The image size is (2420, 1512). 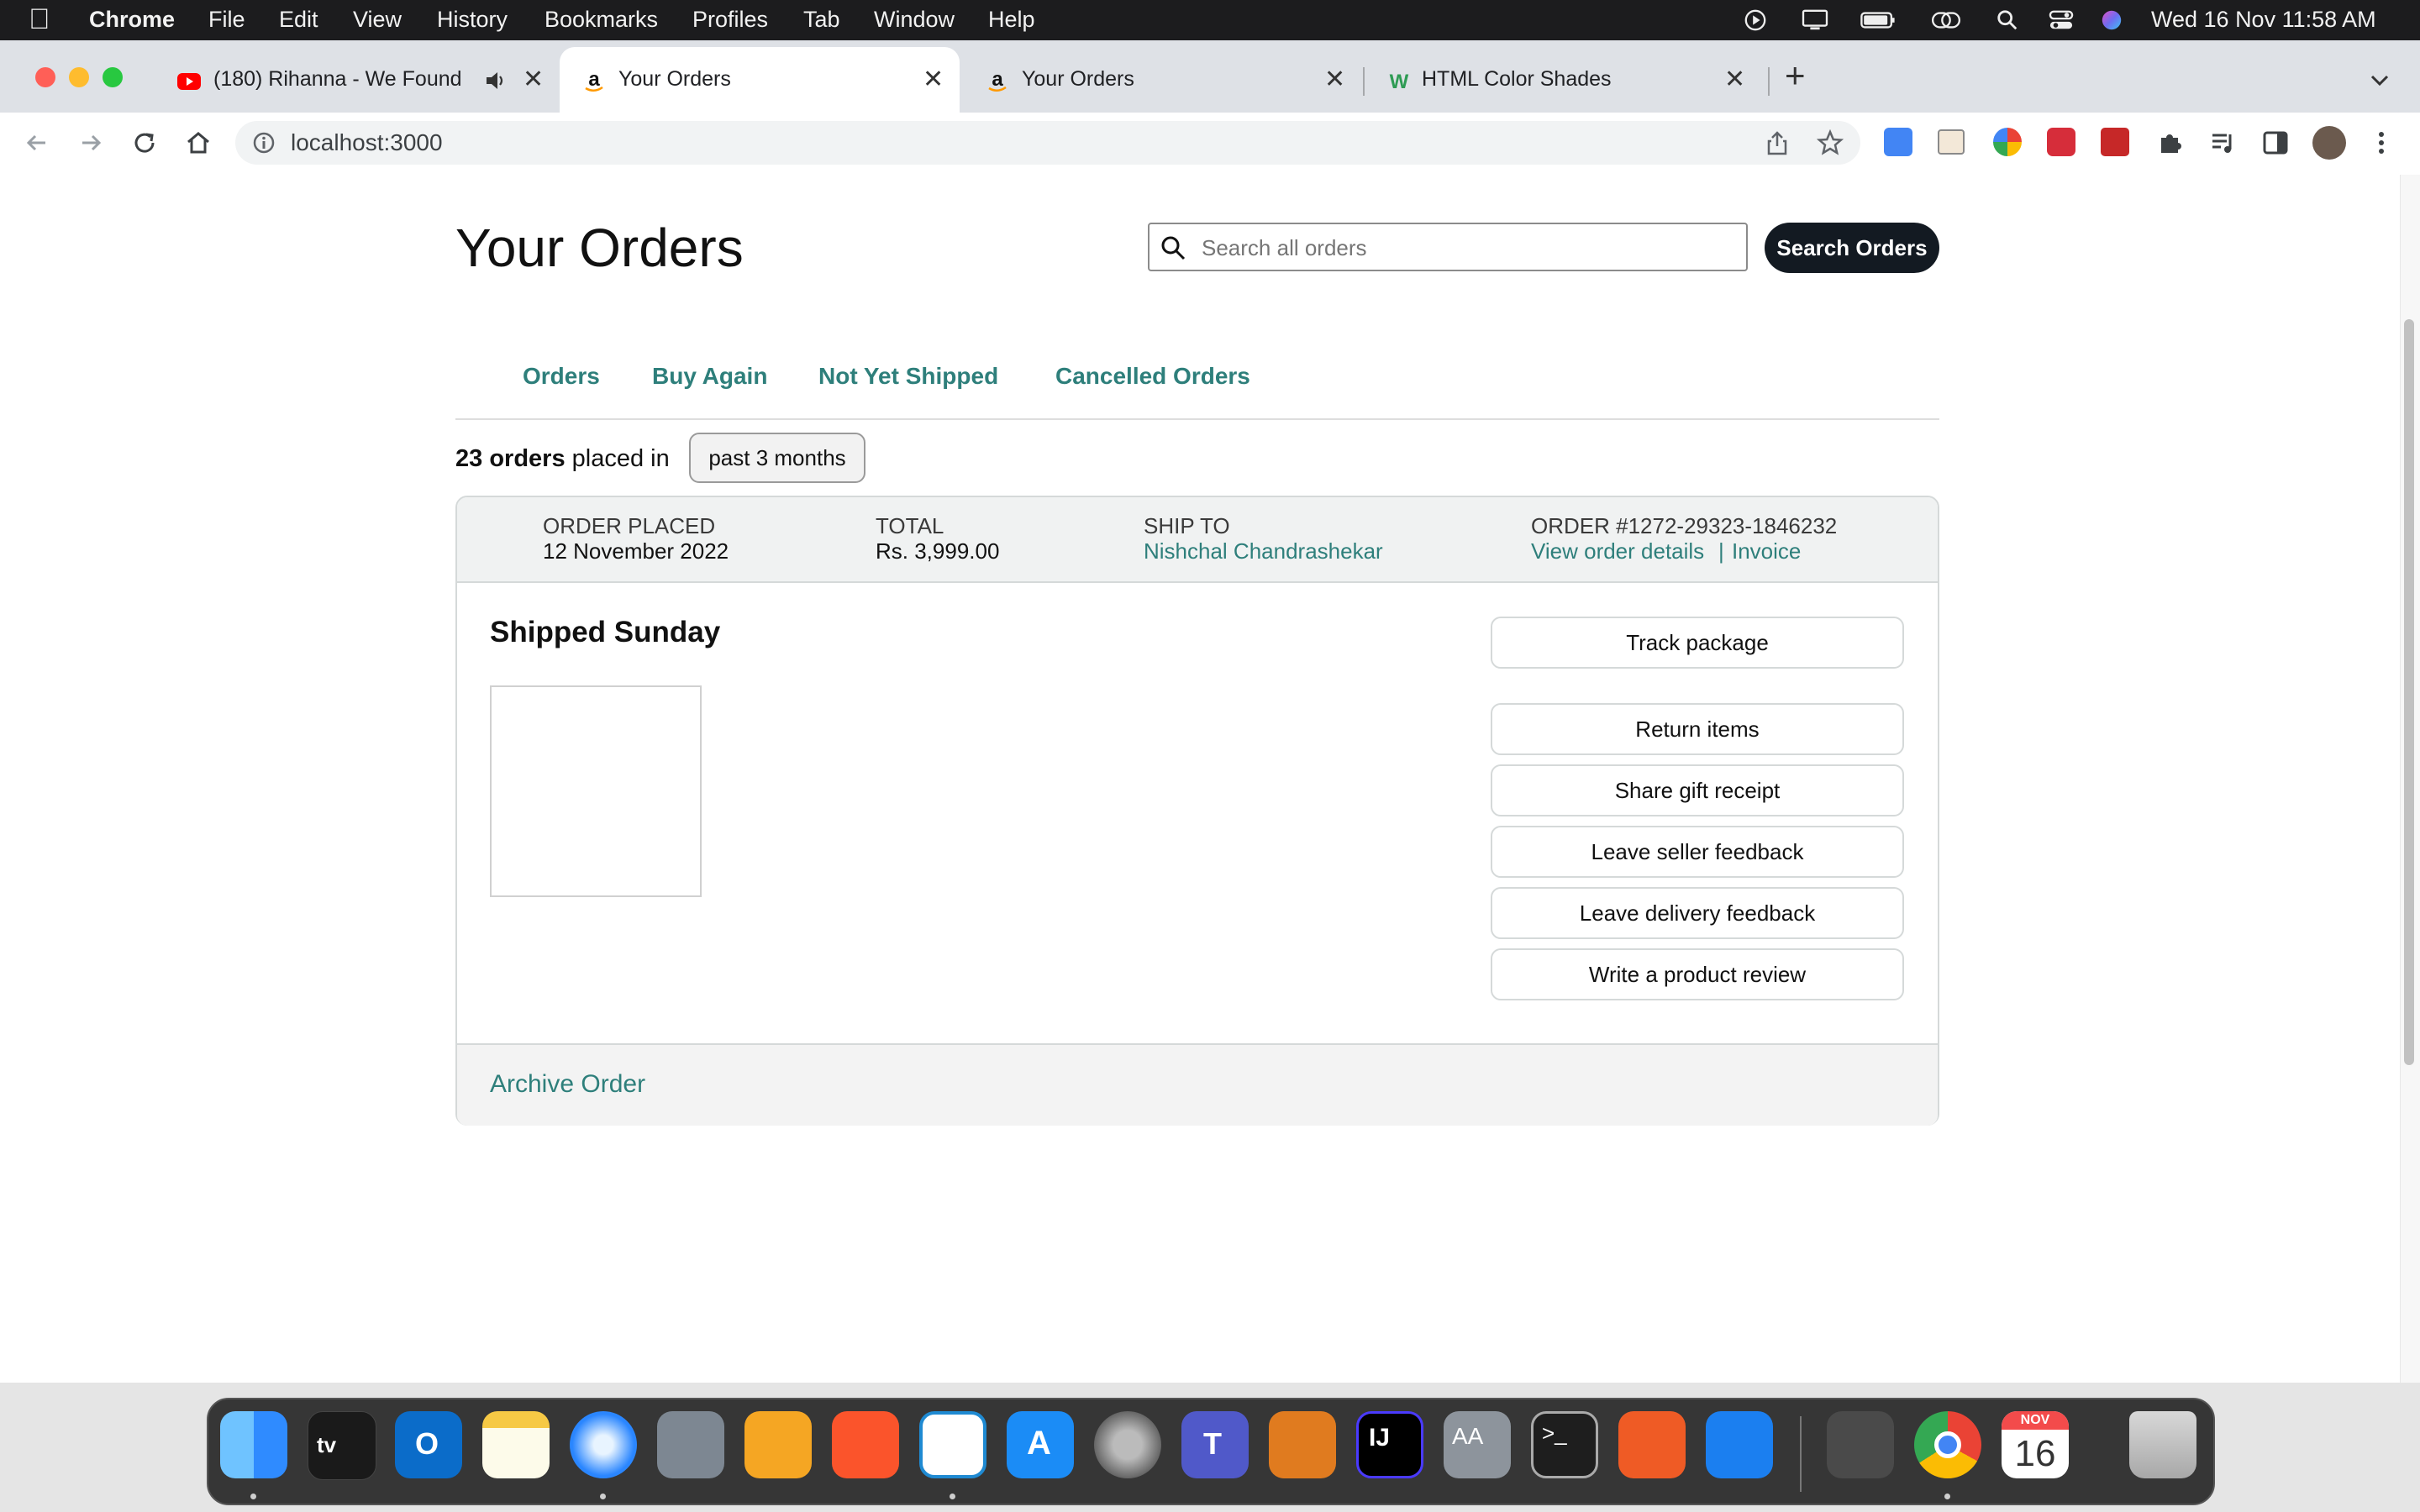 I want to click on amazon-icon: a, so click(x=594, y=80).